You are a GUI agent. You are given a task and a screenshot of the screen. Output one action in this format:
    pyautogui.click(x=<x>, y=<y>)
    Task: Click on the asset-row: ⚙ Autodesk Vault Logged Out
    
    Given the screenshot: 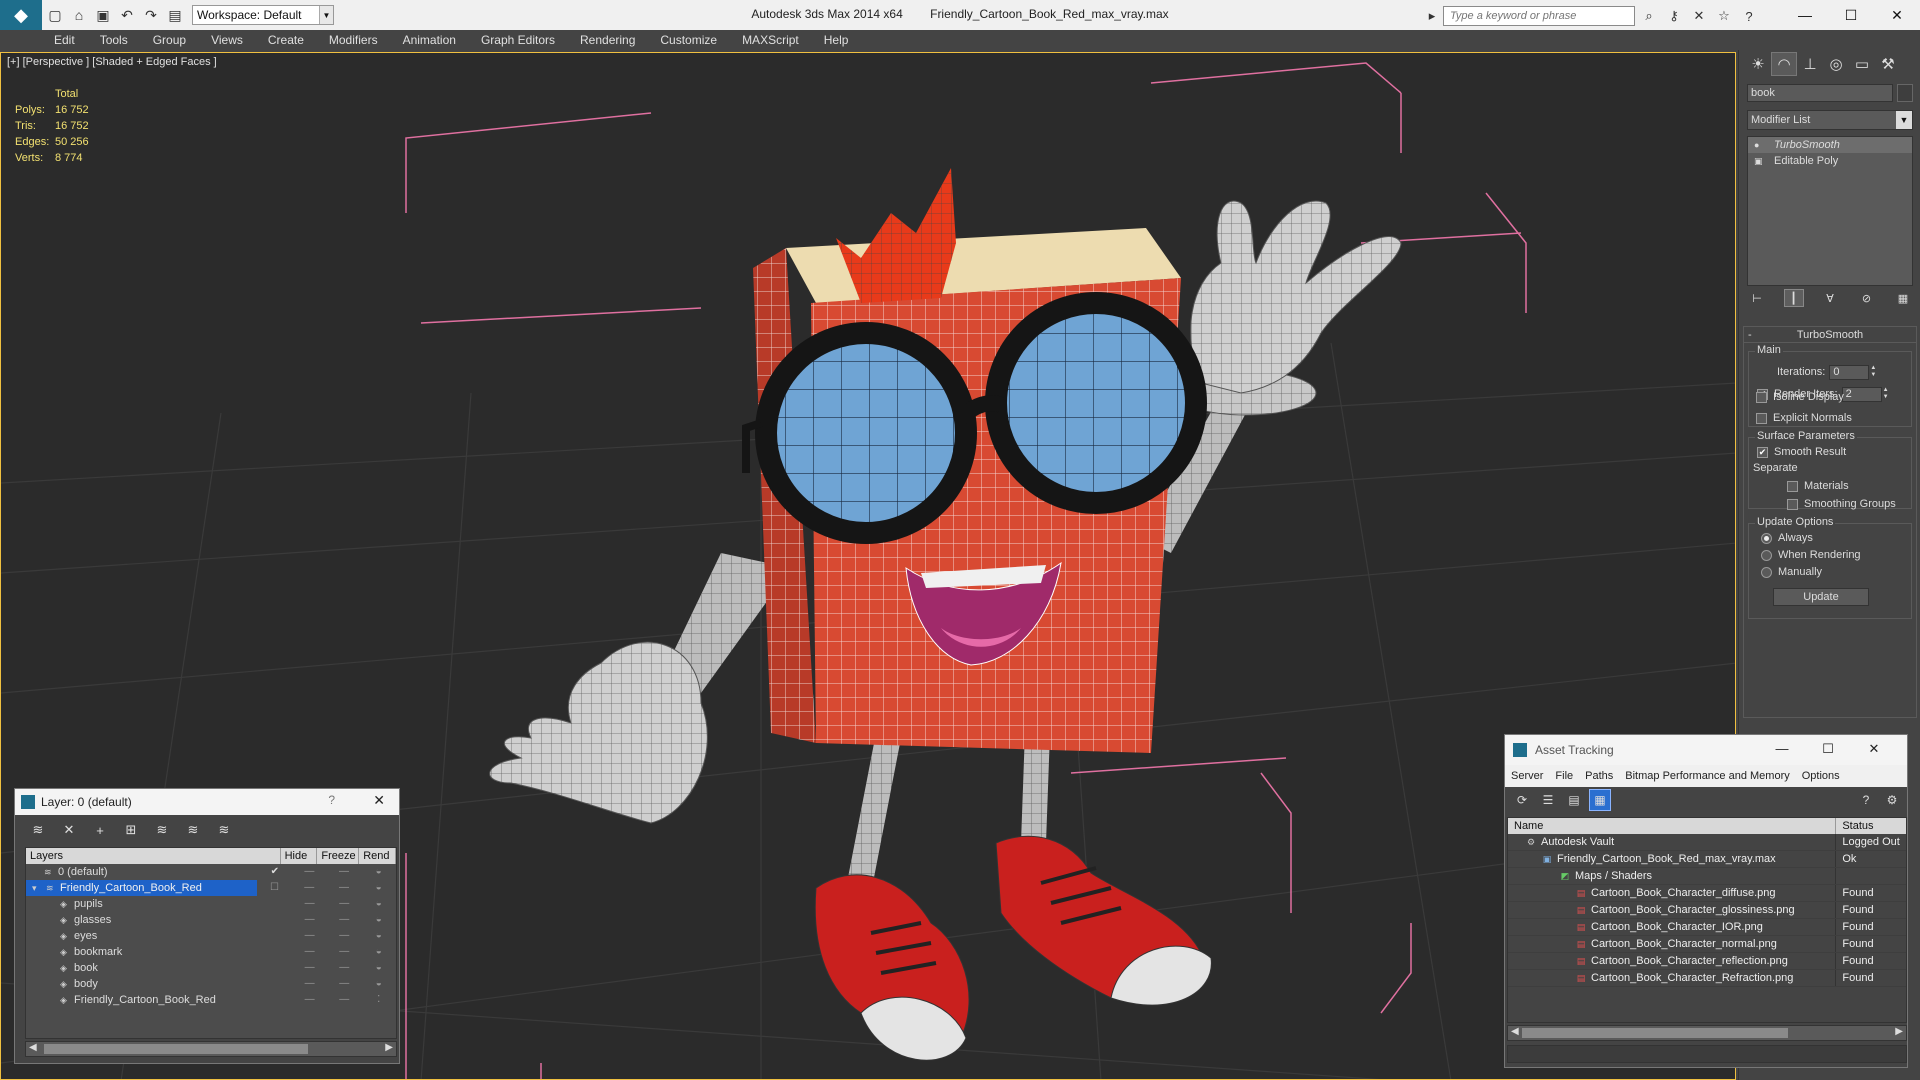 What is the action you would take?
    pyautogui.click(x=1707, y=842)
    